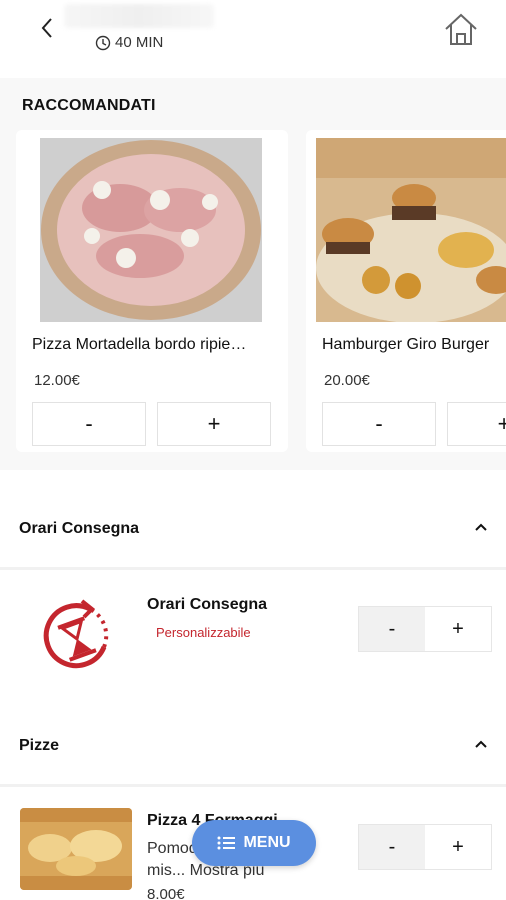 This screenshot has width=506, height=900. What do you see at coordinates (207, 604) in the screenshot?
I see `product-name: Orari Consegna` at bounding box center [207, 604].